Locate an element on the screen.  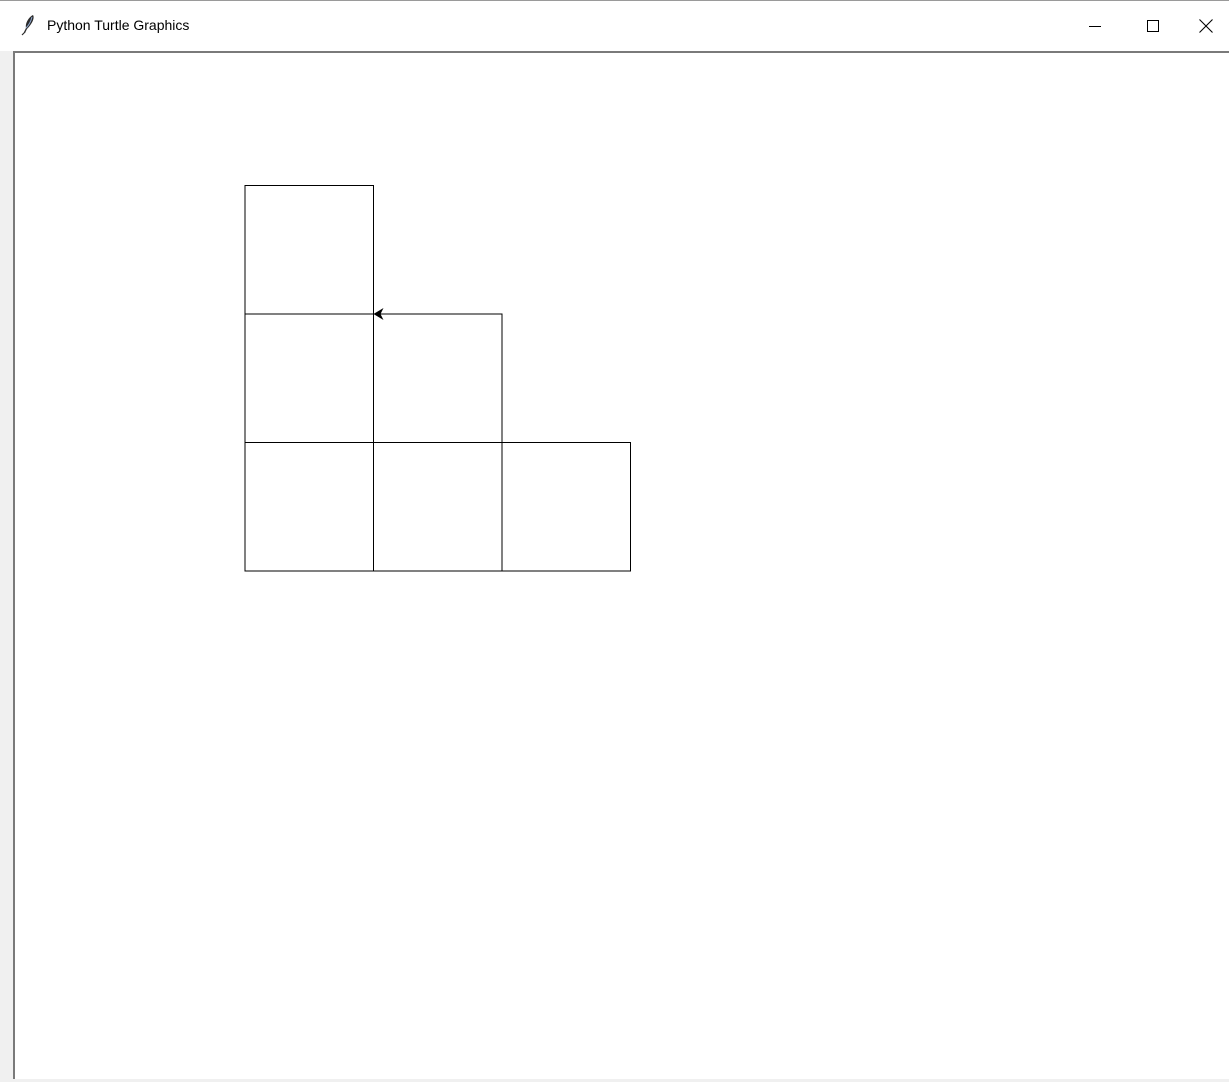
window-frame-left is located at coordinates (6, 566).